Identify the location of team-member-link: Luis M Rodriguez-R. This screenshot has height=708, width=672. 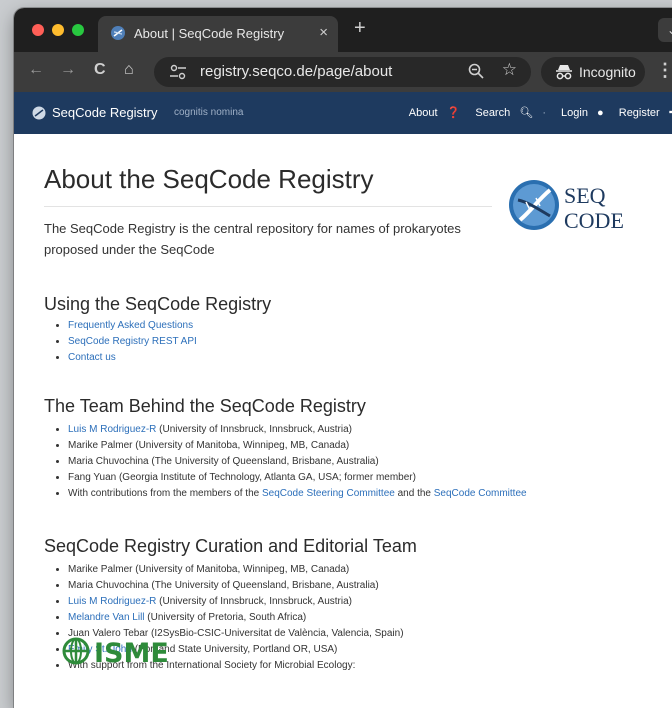
(112, 429).